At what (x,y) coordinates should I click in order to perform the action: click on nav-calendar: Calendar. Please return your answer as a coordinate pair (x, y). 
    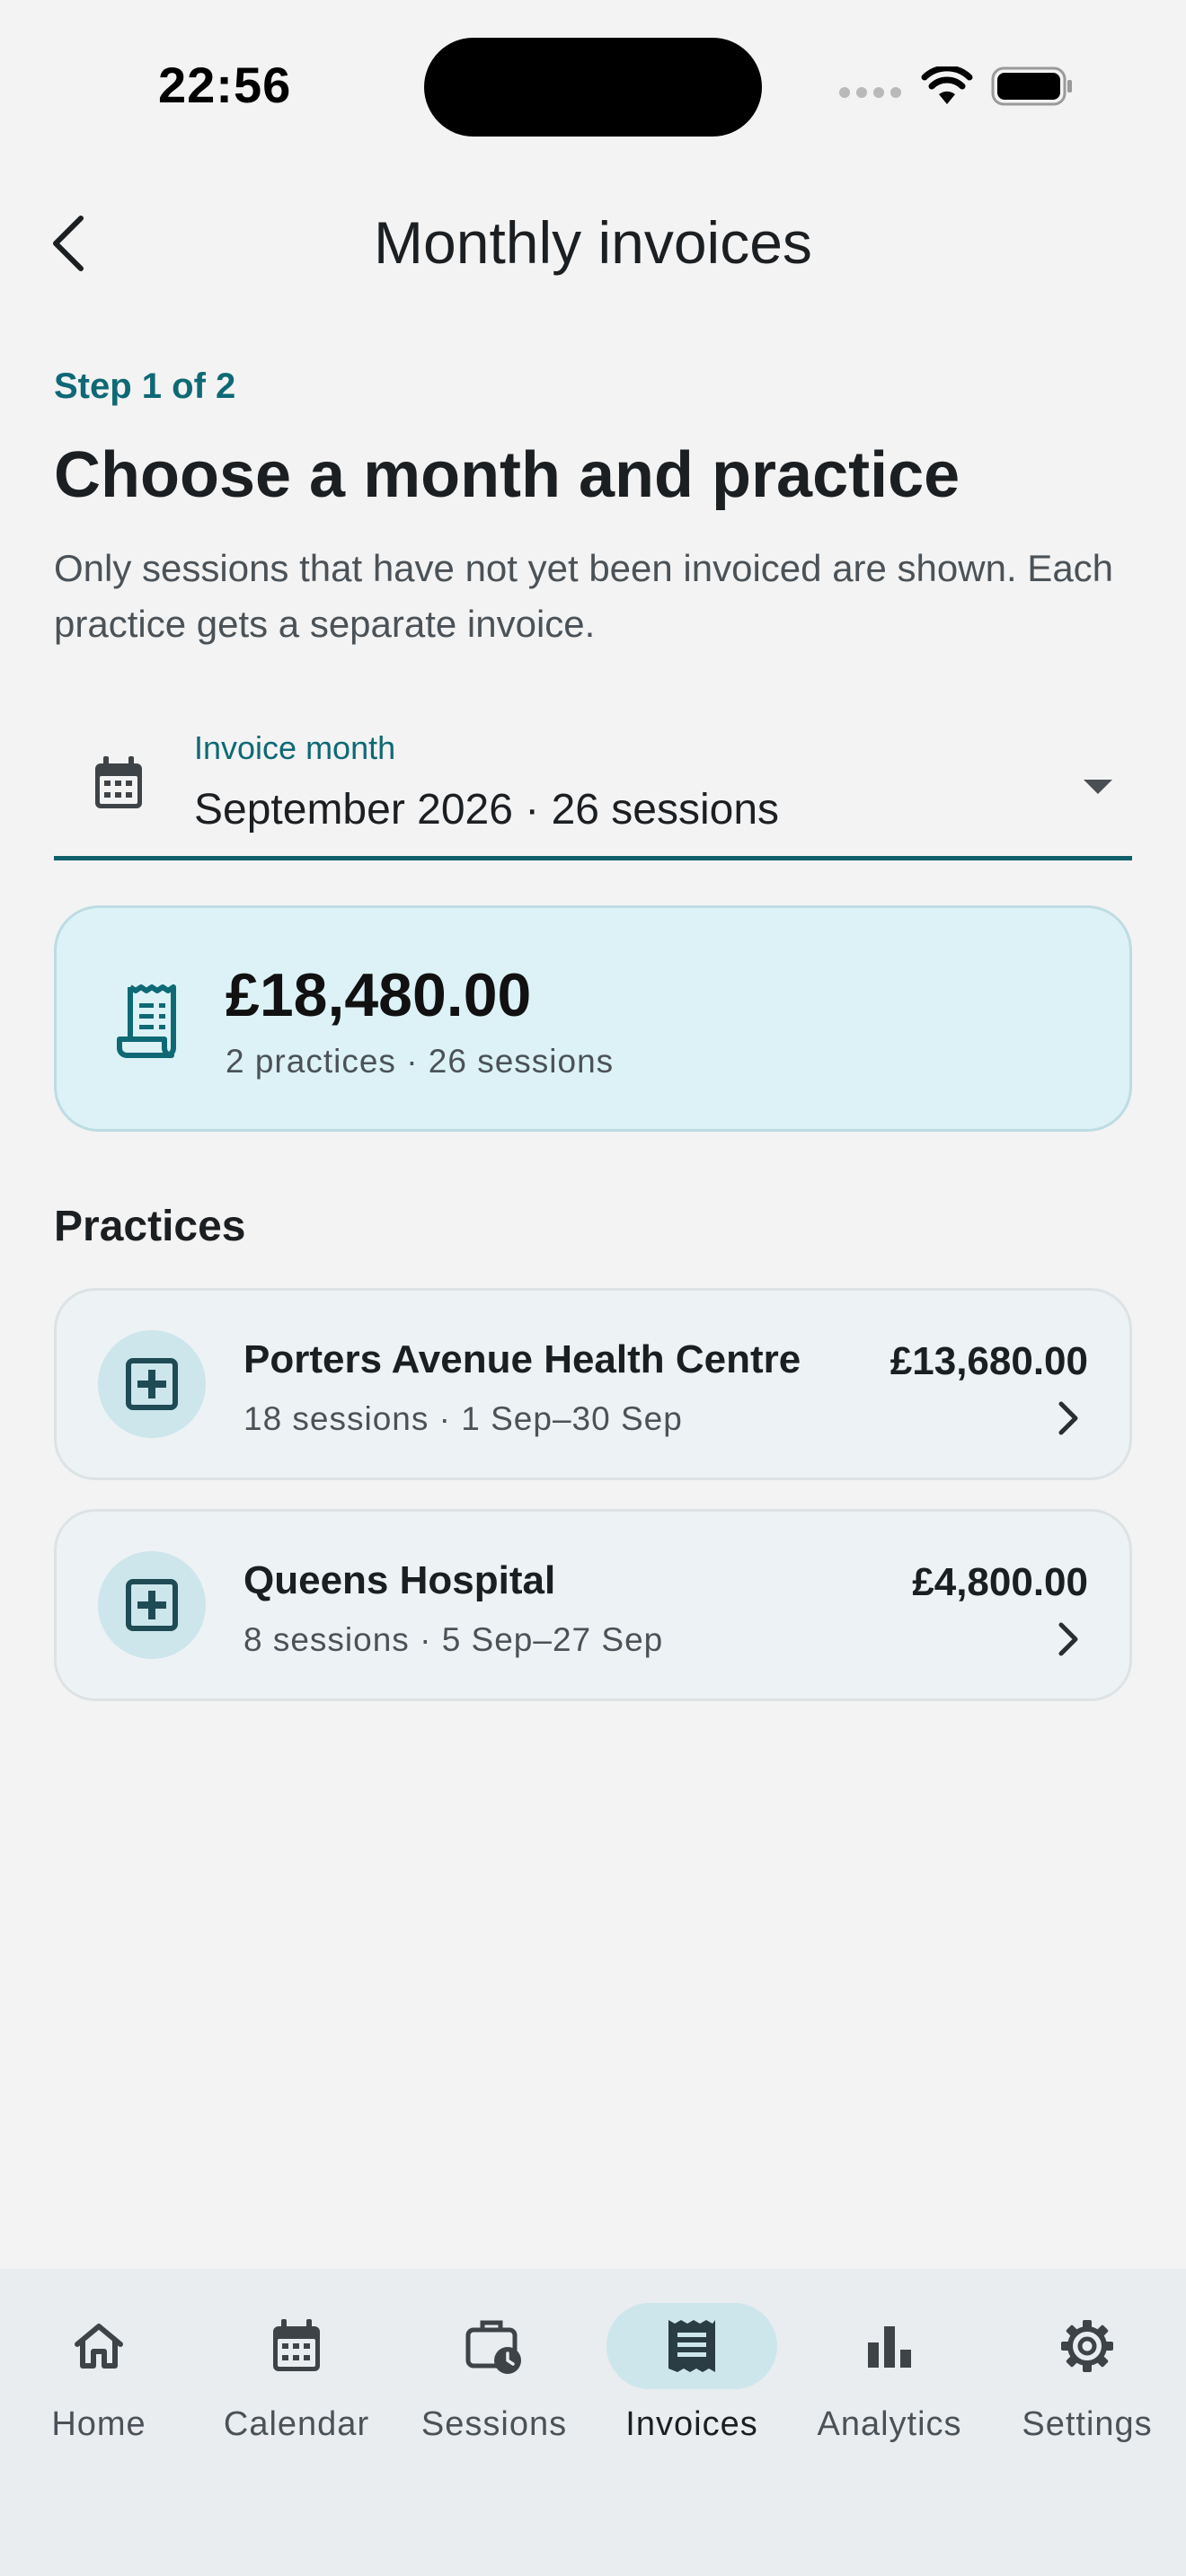
    Looking at the image, I should click on (296, 2373).